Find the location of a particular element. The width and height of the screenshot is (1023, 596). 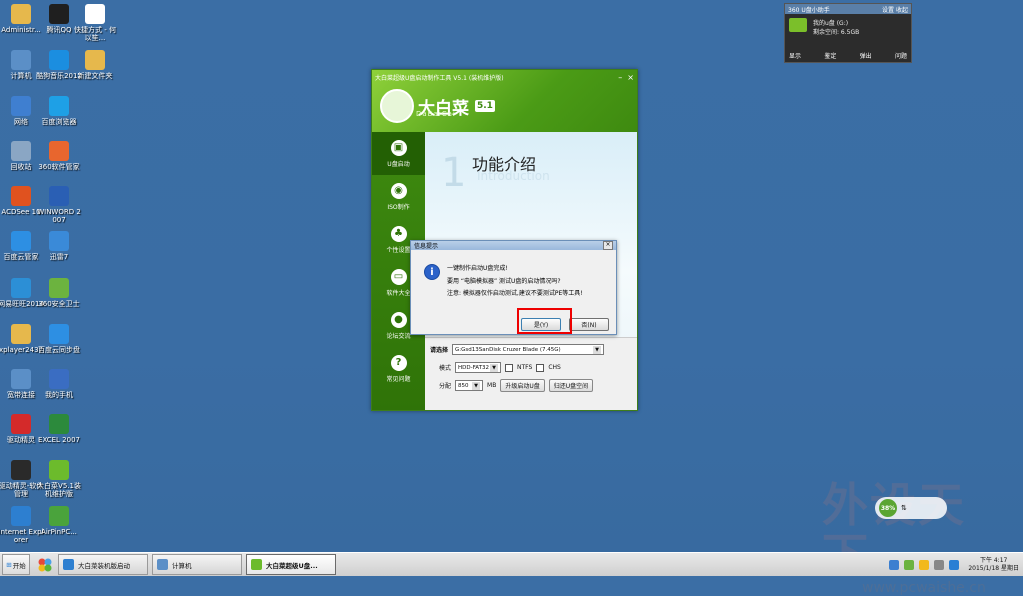

taskbar-item: 大白菜装机版启动 is located at coordinates (103, 564).